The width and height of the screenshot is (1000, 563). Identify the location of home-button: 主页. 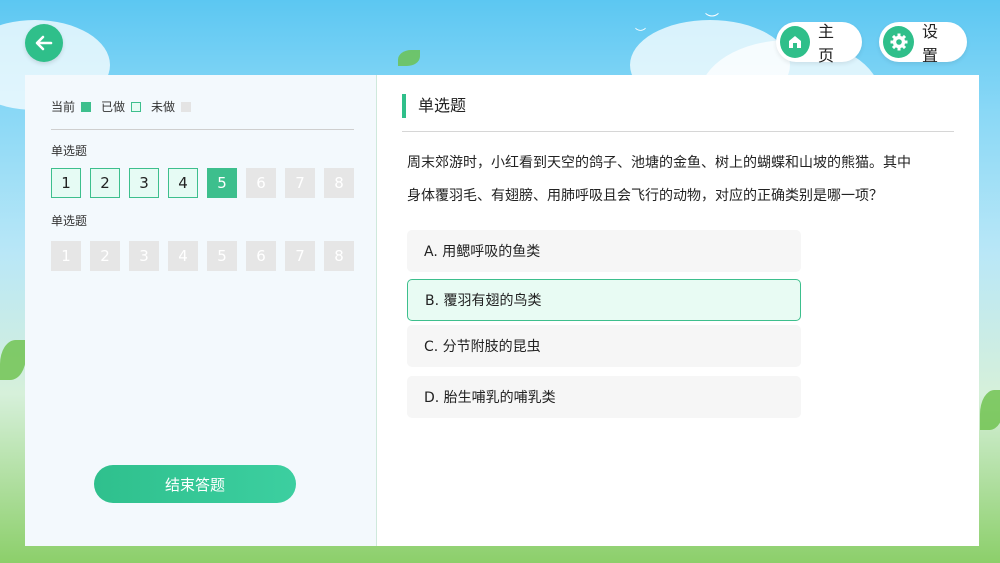
(819, 43).